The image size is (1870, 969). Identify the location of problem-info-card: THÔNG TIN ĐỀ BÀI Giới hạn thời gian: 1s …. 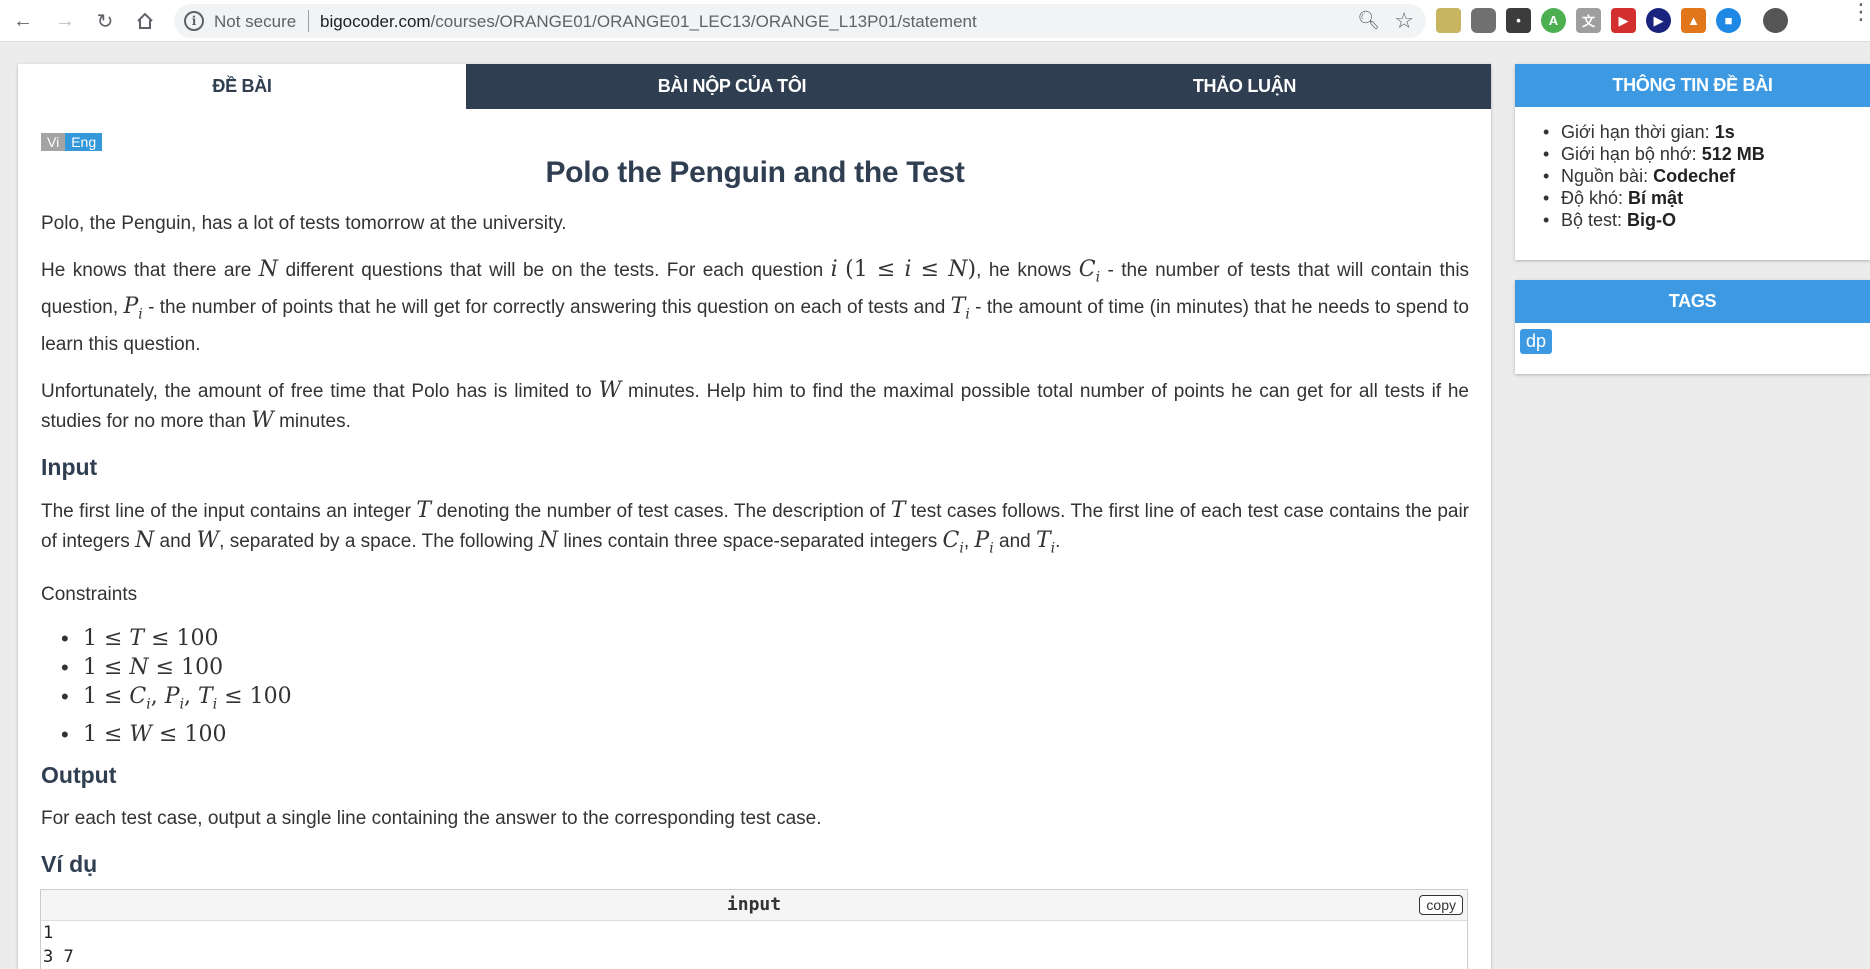
(1692, 162).